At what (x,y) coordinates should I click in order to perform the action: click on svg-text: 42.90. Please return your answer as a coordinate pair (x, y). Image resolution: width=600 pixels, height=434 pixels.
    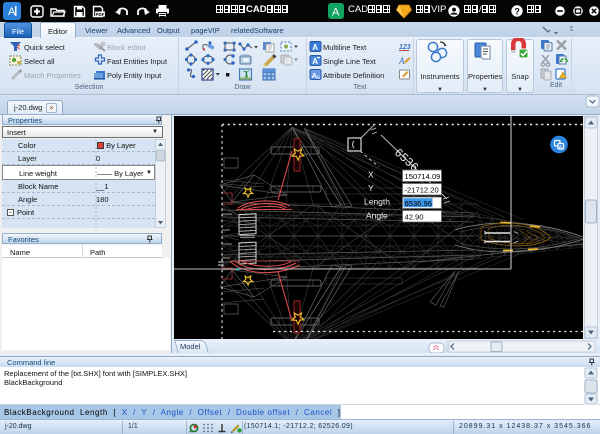
    Looking at the image, I should click on (414, 217).